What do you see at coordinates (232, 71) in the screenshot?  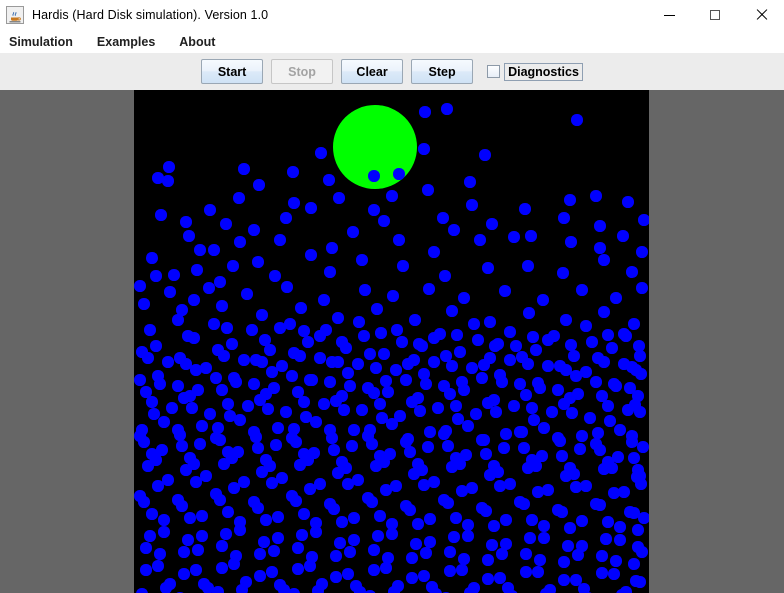 I see `start-button: Start` at bounding box center [232, 71].